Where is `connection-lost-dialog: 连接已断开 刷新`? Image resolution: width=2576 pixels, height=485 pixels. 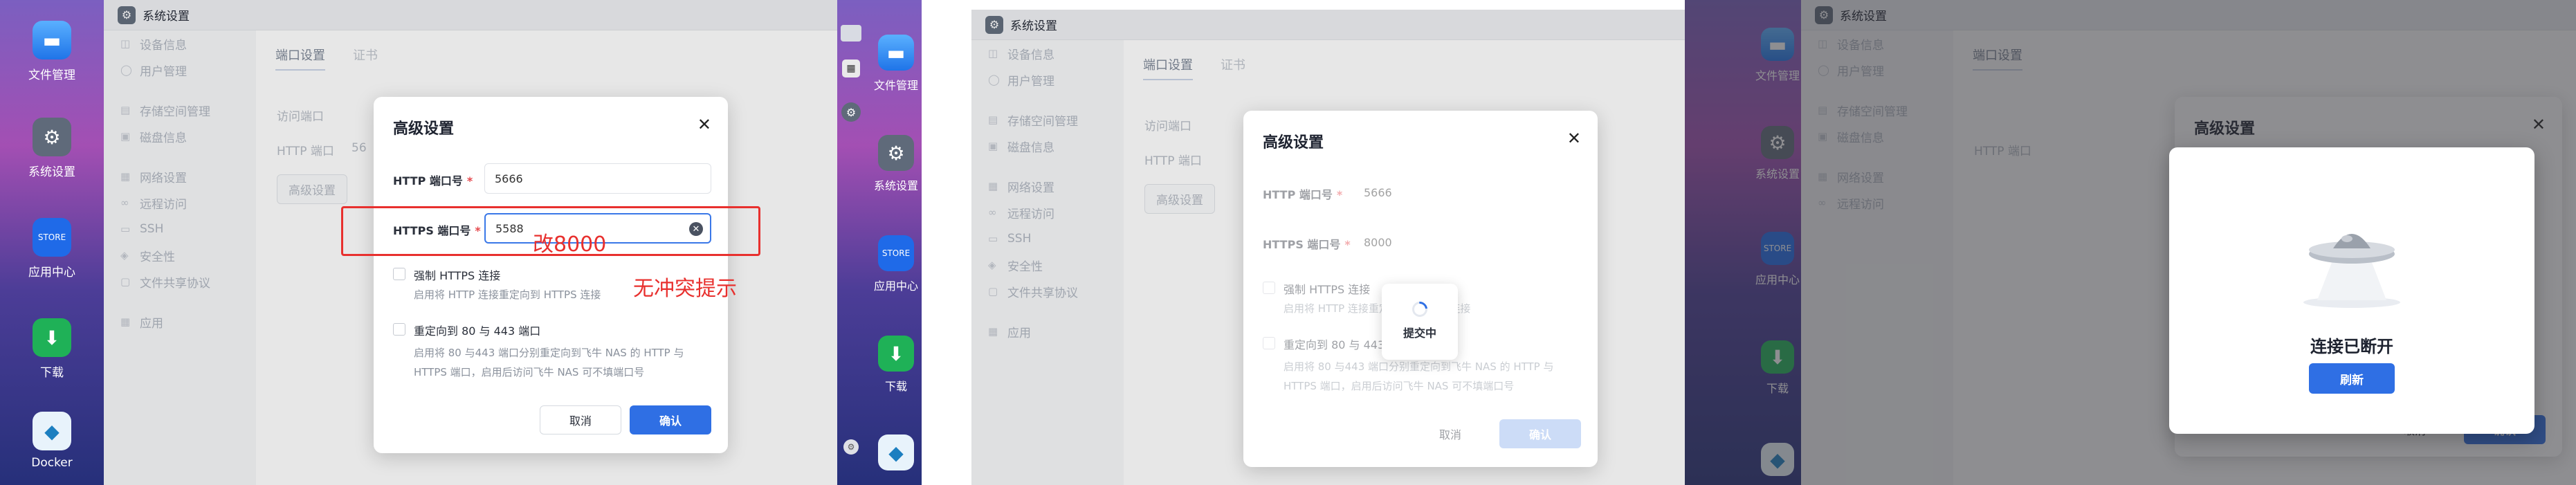
connection-lost-dialog: 连接已断开 刷新 is located at coordinates (2351, 290).